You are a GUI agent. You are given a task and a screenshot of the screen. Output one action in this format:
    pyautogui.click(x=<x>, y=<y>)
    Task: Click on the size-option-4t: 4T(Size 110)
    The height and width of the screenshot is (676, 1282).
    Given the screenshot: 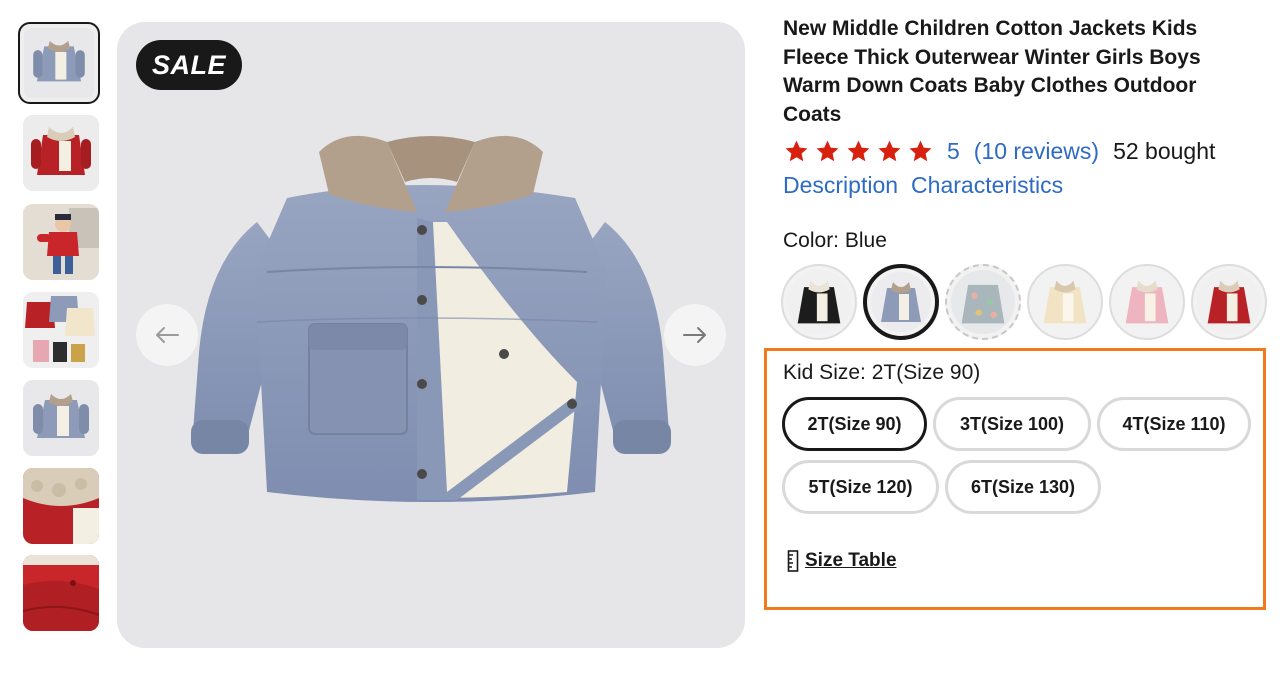 What is the action you would take?
    pyautogui.click(x=1174, y=424)
    